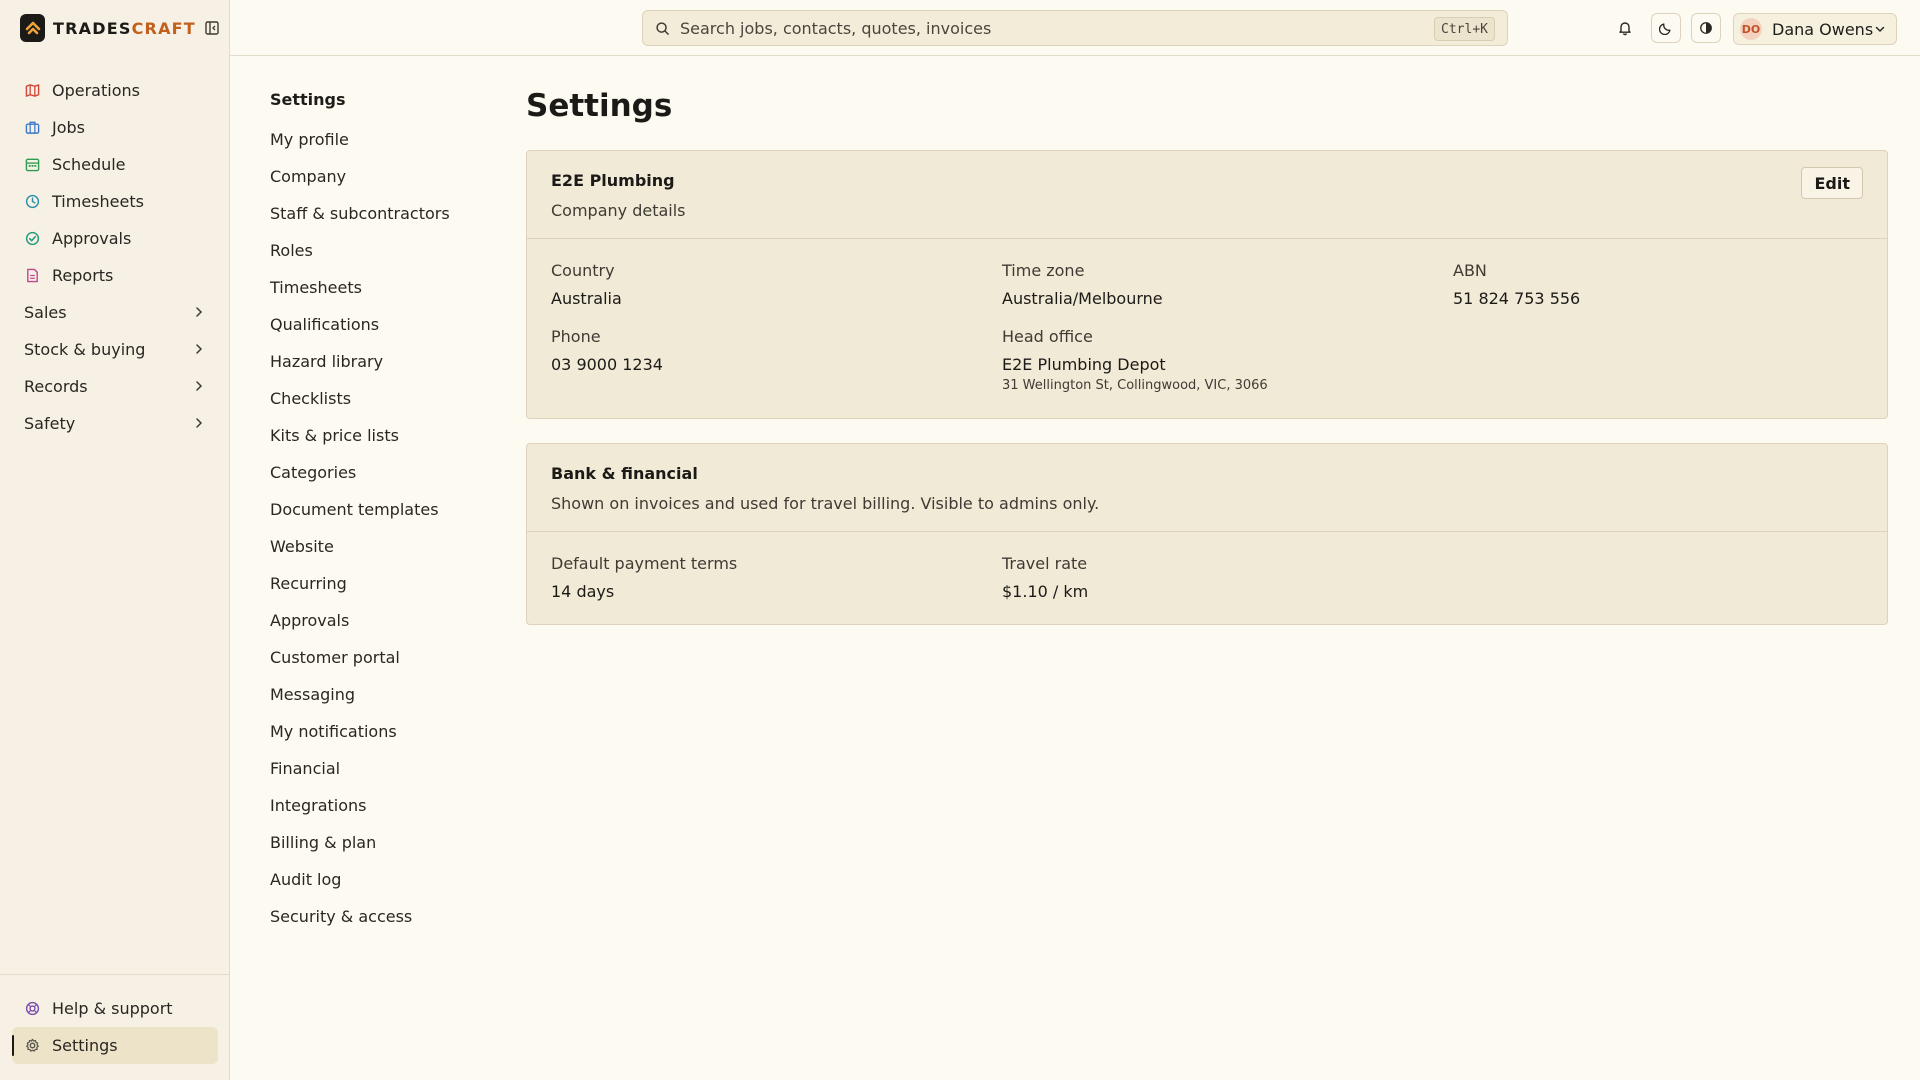 This screenshot has height=1080, width=1920. What do you see at coordinates (380, 148) in the screenshot?
I see `settings-link-my-profile: My profile` at bounding box center [380, 148].